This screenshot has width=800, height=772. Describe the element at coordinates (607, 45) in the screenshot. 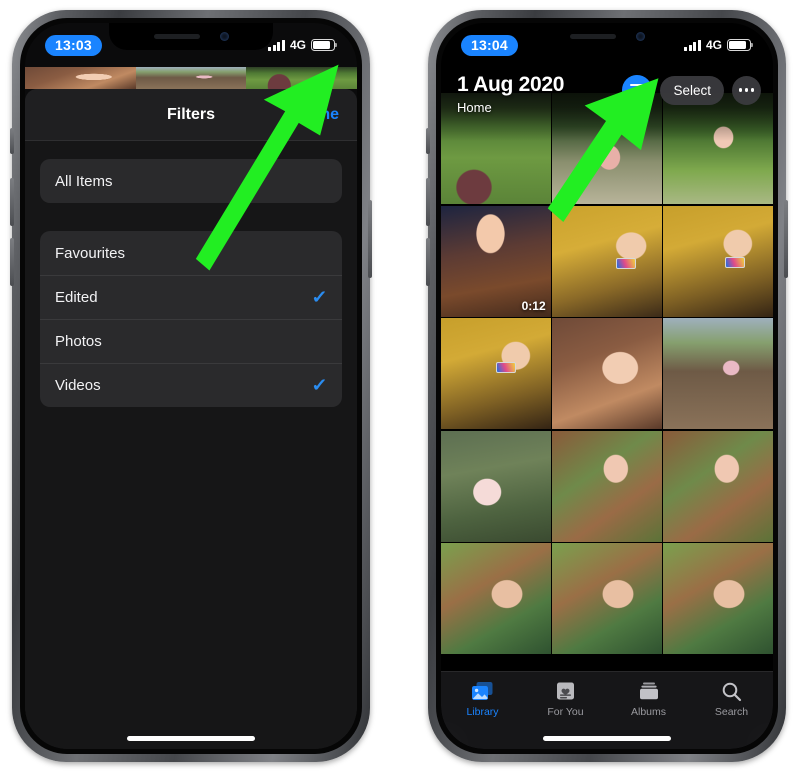

I see `right-status-bar: 13:04 4G` at that location.